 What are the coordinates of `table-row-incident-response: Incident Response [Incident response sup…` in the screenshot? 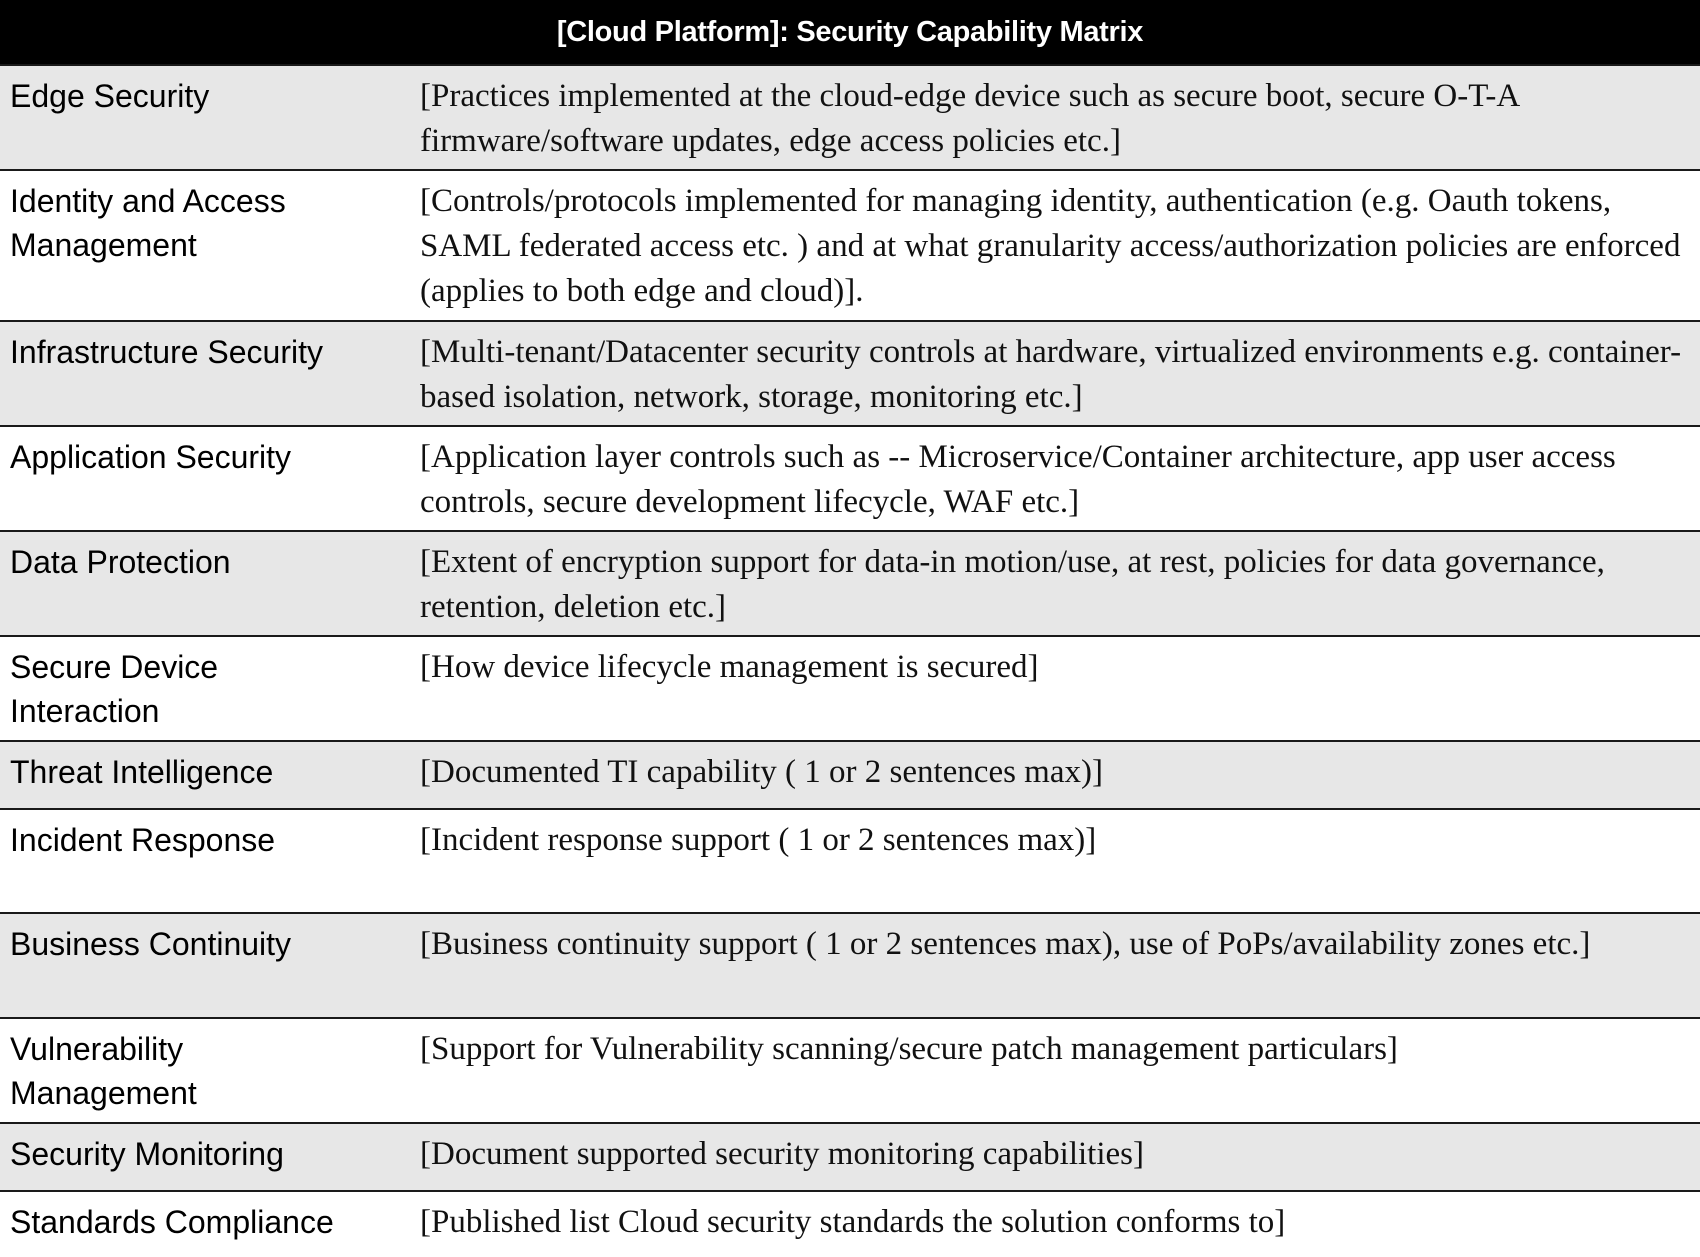 It's located at (850, 860).